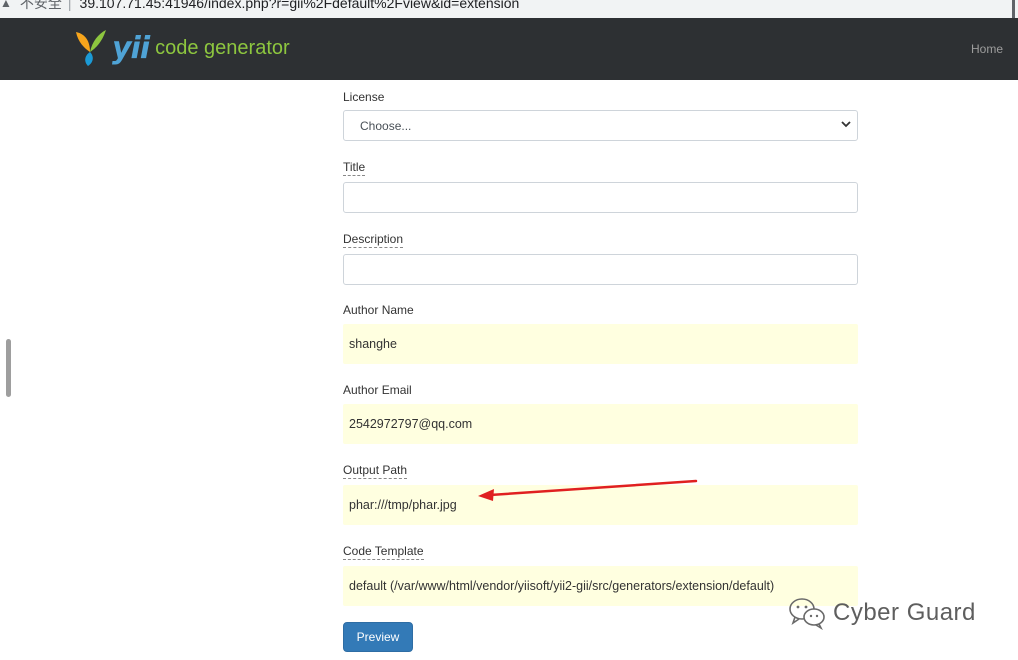 This screenshot has width=1018, height=660. I want to click on title-label: Title, so click(354, 168).